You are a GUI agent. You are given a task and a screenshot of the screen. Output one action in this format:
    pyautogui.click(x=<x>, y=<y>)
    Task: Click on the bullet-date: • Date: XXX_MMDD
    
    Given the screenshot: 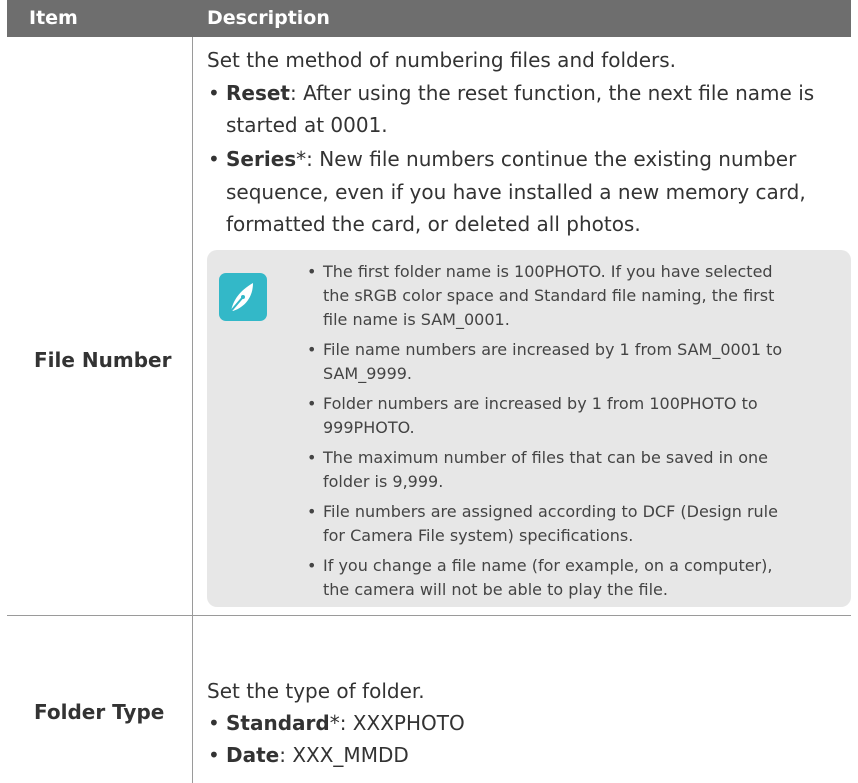 What is the action you would take?
    pyautogui.click(x=308, y=755)
    